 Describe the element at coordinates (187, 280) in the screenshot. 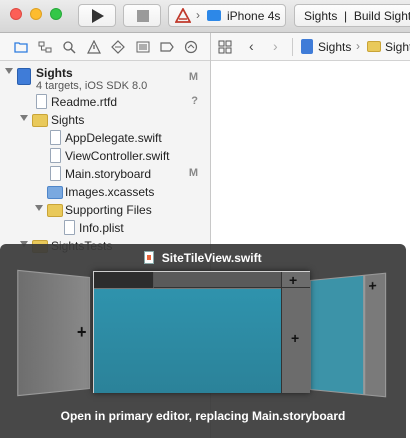

I see `tab-strip-preview` at that location.